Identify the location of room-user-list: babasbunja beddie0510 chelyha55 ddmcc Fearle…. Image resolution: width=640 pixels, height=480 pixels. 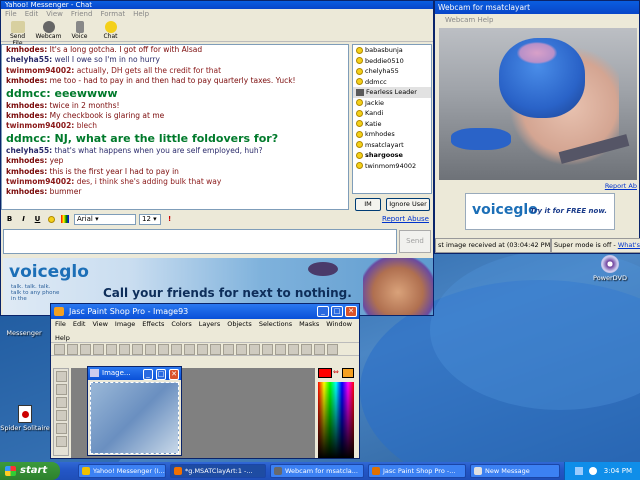
(392, 119).